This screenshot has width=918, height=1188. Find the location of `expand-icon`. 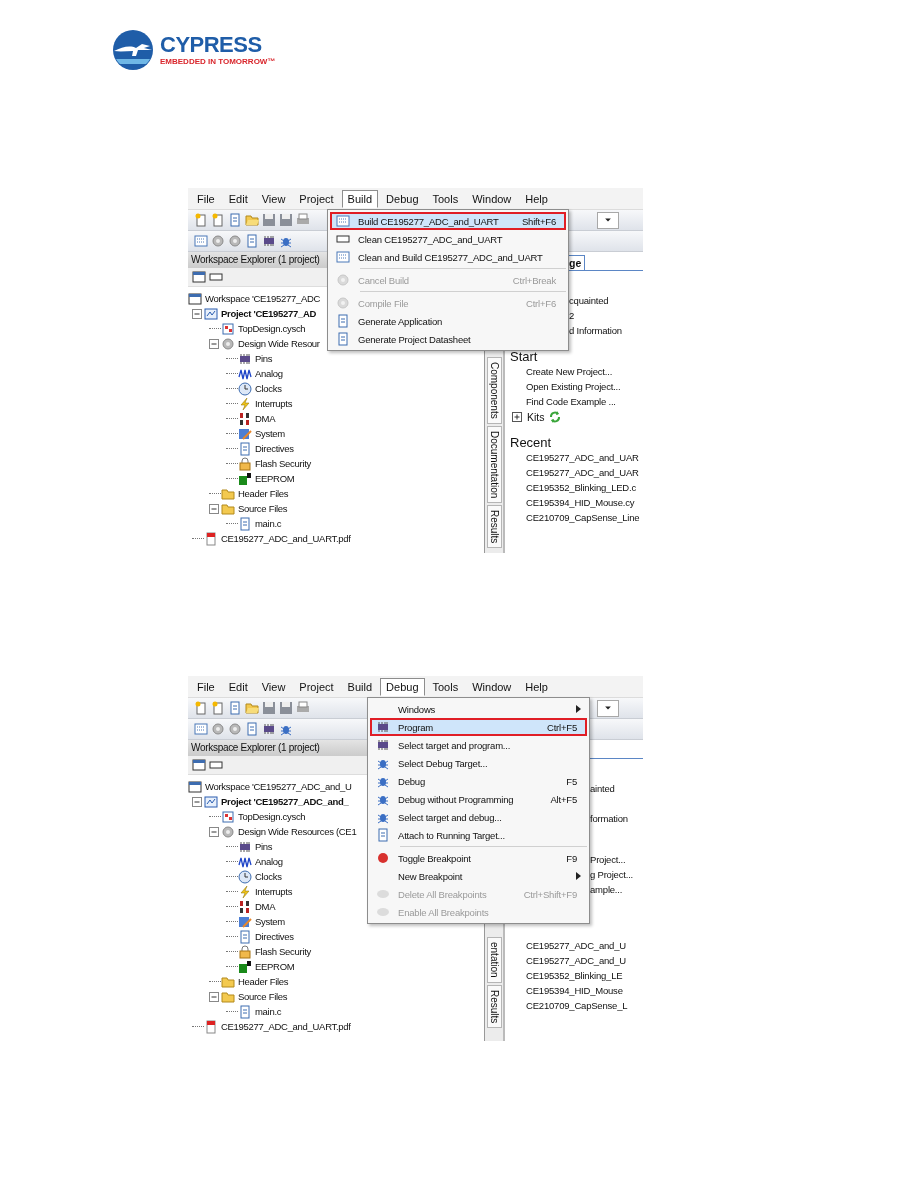

expand-icon is located at coordinates (517, 416).